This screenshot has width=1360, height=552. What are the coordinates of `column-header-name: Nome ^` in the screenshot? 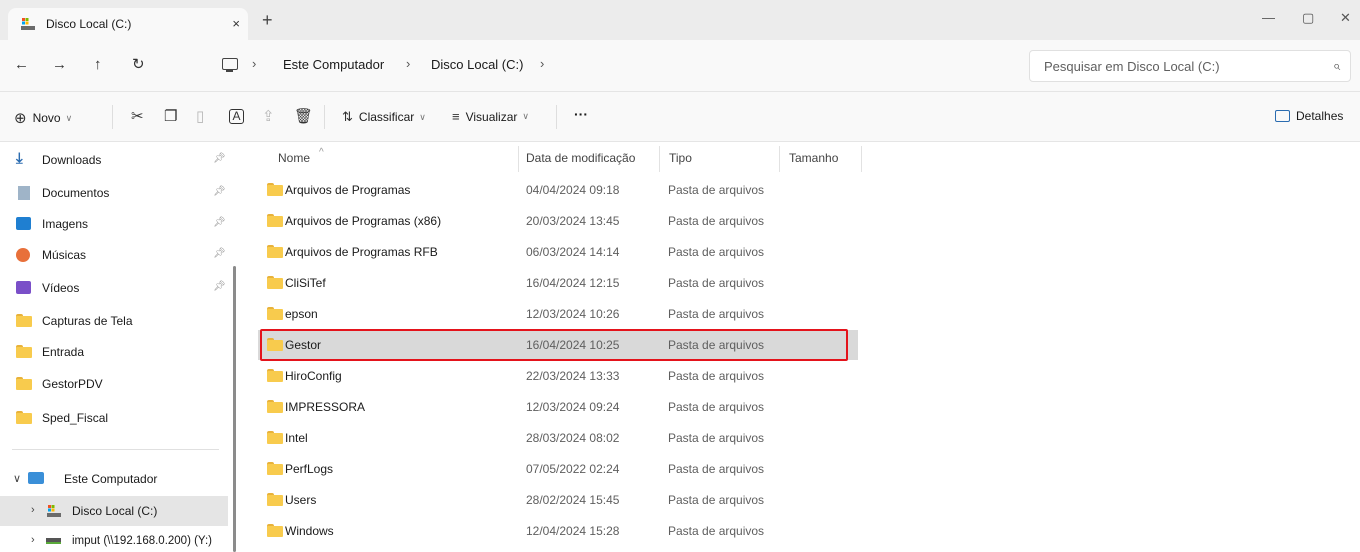 It's located at (301, 156).